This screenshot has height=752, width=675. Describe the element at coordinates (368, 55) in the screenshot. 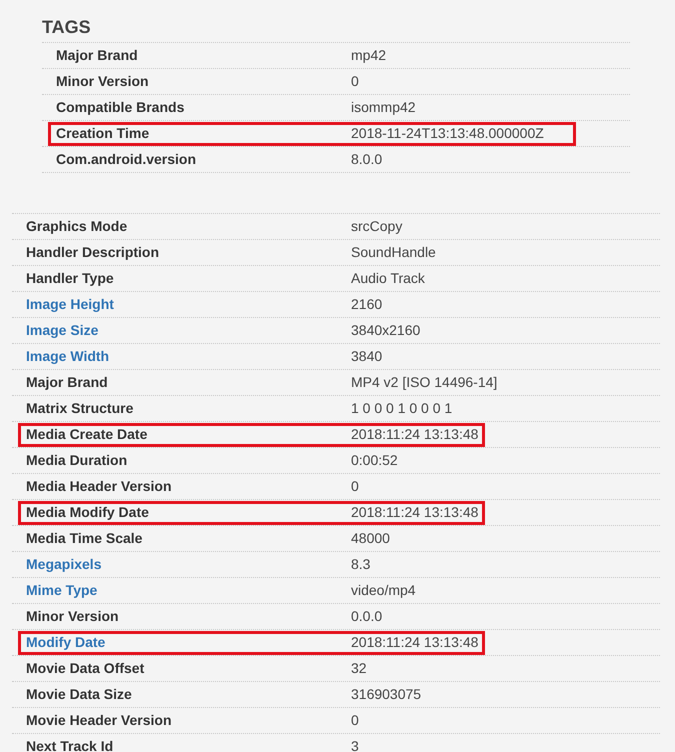

I see `field-value: mp42` at that location.